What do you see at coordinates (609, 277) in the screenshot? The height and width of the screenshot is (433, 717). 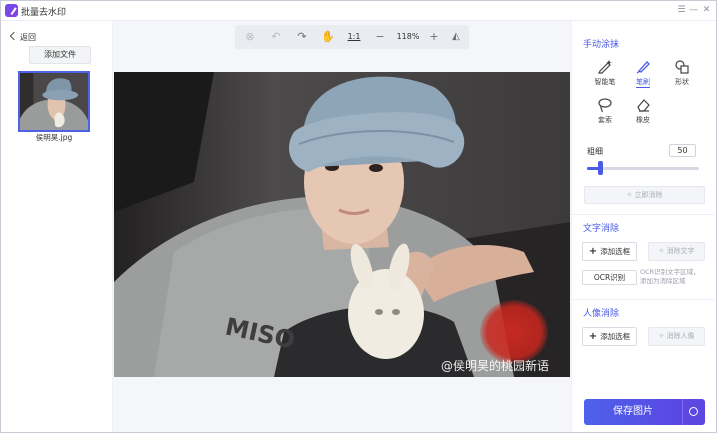 I see `ocr-button: OCR识别` at bounding box center [609, 277].